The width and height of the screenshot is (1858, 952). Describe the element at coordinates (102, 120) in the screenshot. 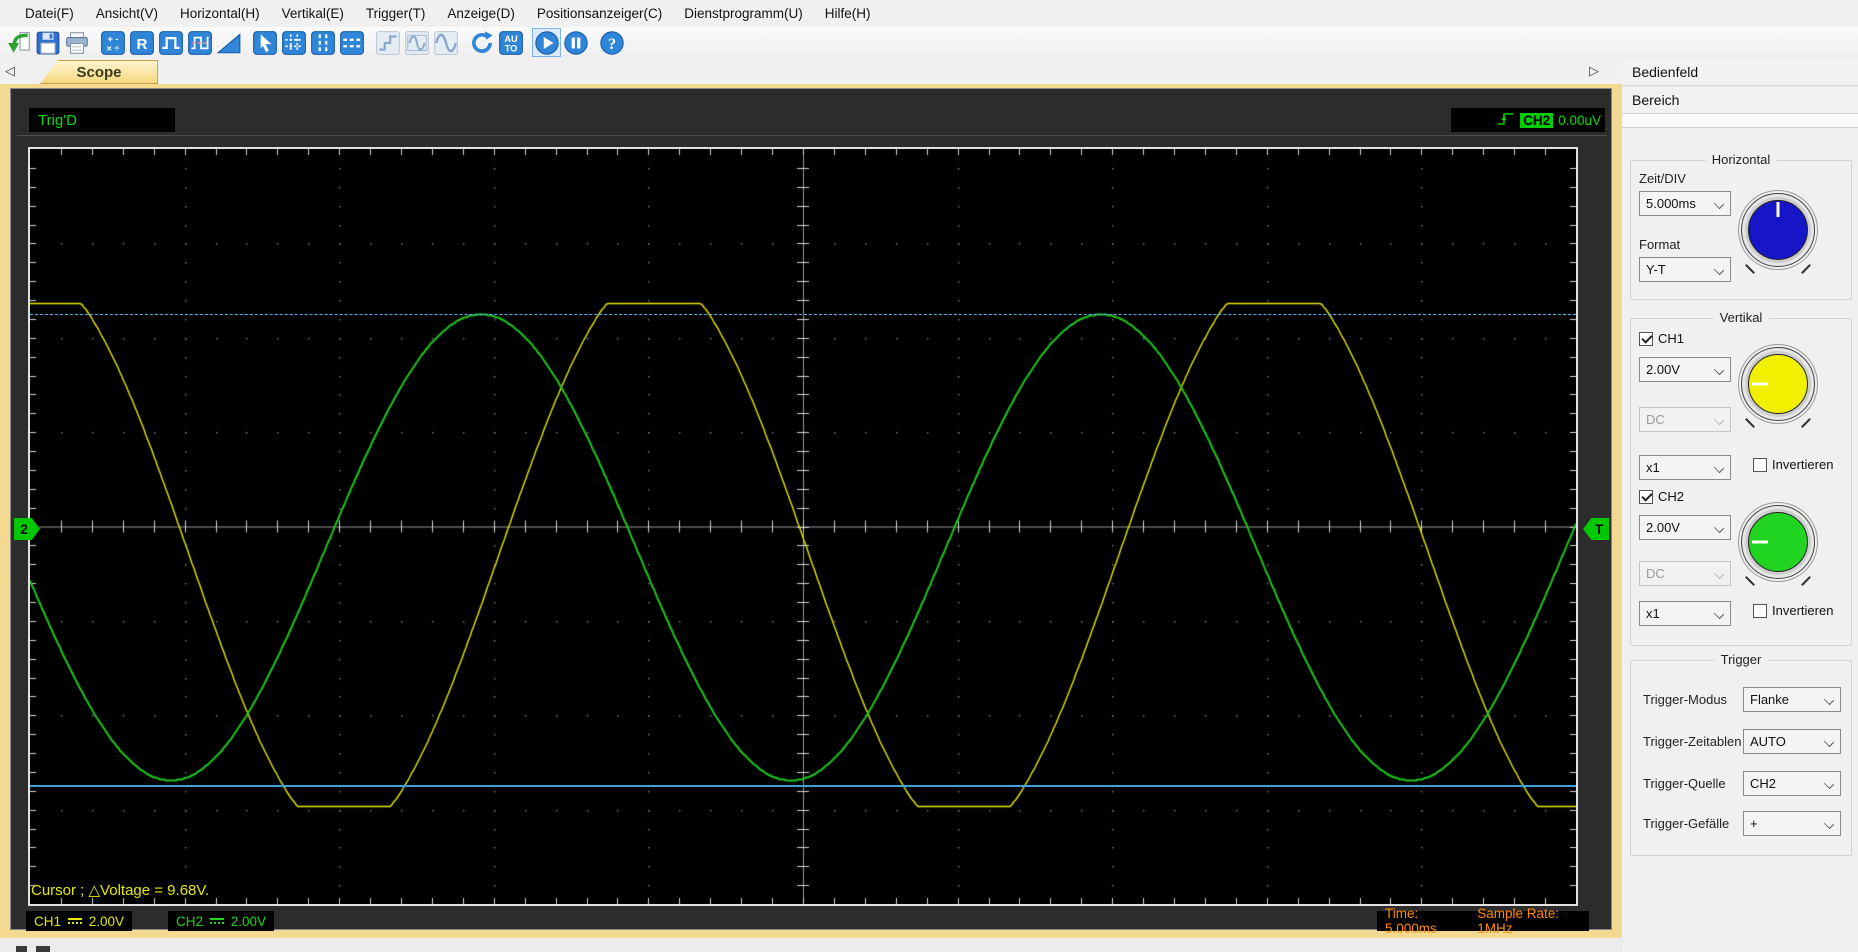

I see `trigger-status-readout: Trig'D` at that location.